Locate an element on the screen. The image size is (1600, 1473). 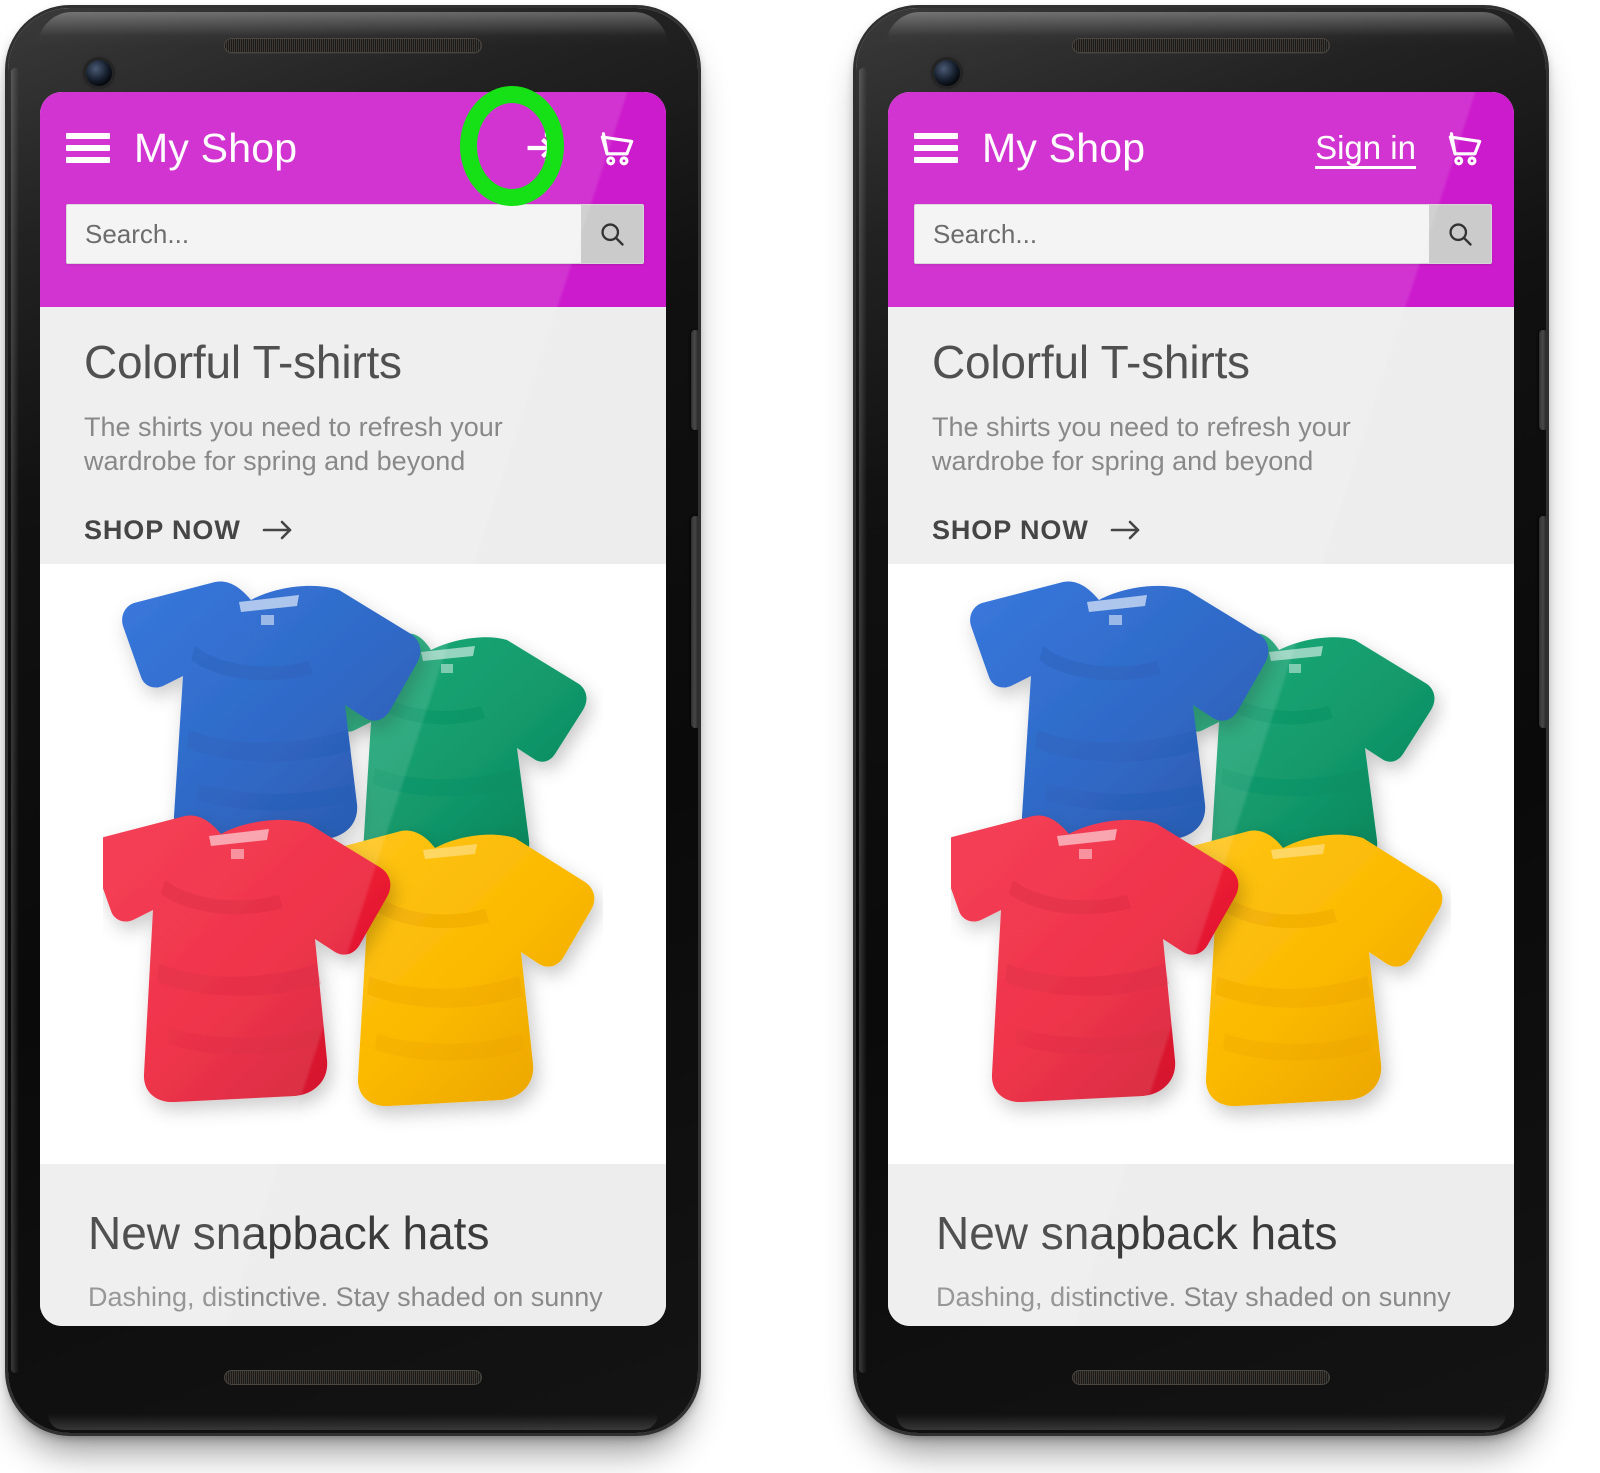
app-bar-row: My Shop is located at coordinates (353, 148).